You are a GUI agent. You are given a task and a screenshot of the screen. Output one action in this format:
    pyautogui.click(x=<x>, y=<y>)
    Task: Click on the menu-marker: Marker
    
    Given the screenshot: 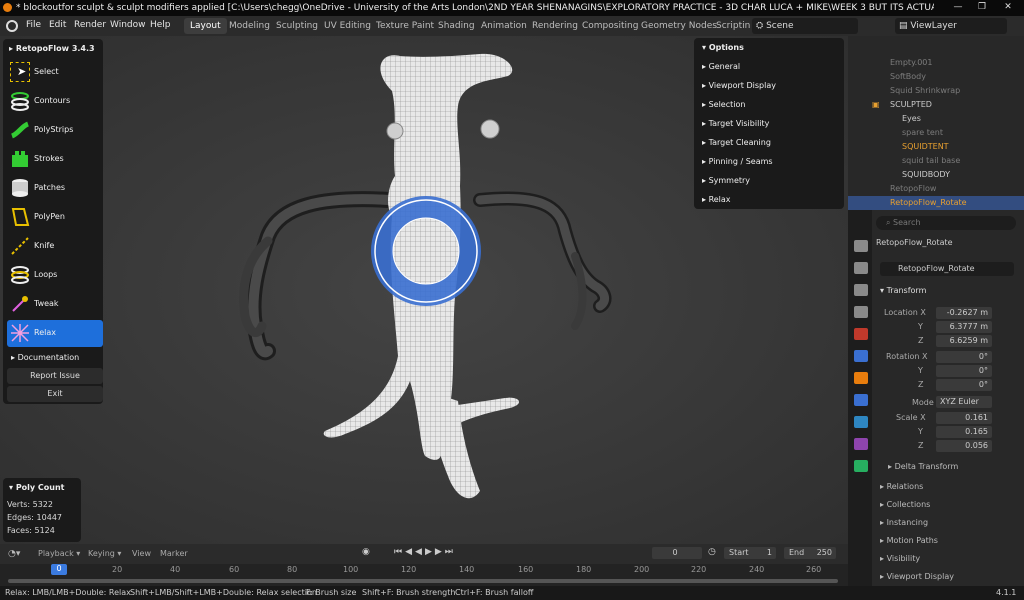 What is the action you would take?
    pyautogui.click(x=174, y=553)
    